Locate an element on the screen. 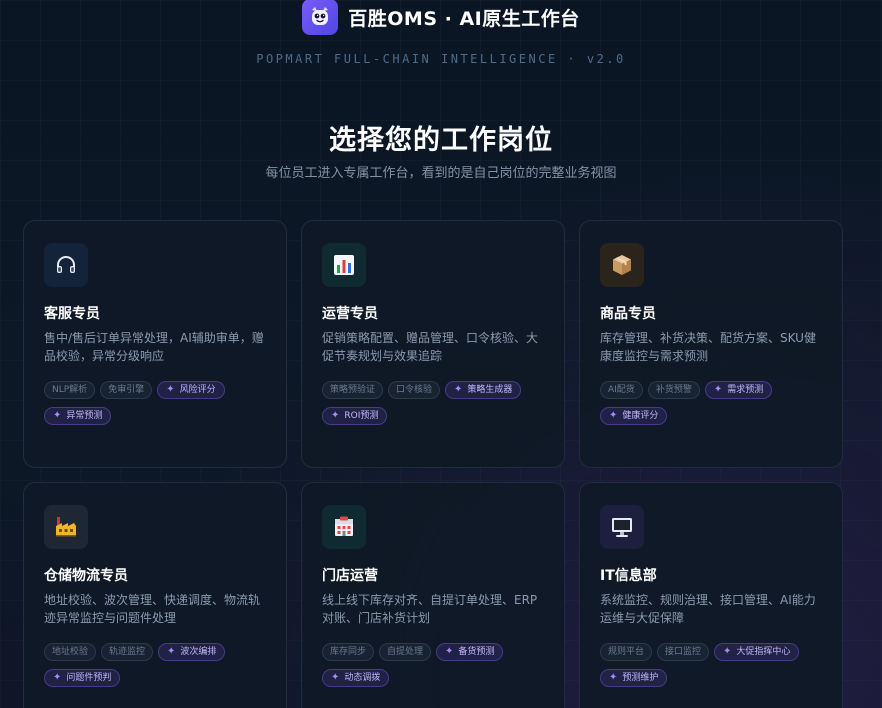 This screenshot has width=882, height=708. role-title: 仓储物流专员 is located at coordinates (86, 576).